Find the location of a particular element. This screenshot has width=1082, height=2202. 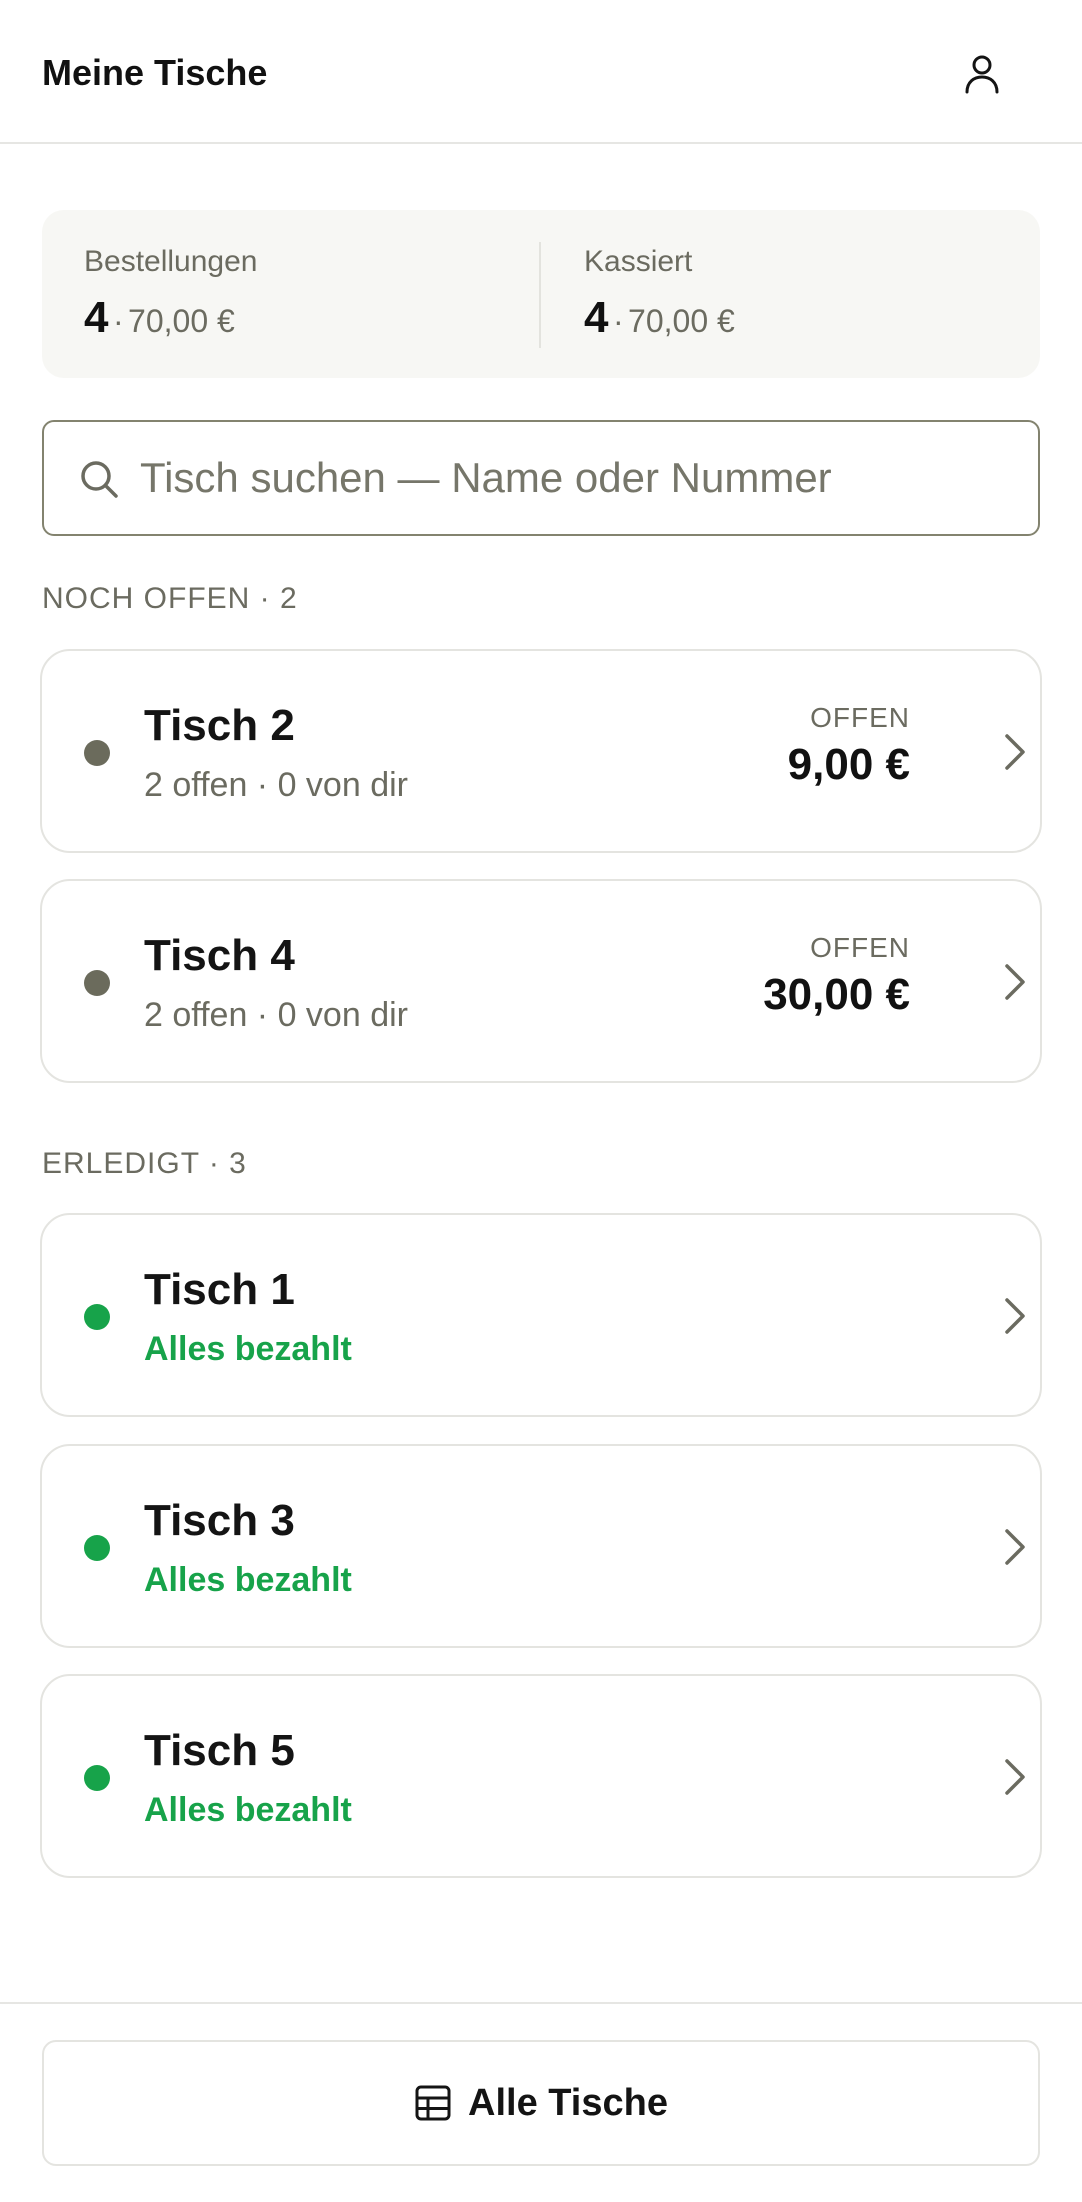

profile-button is located at coordinates (982, 74).